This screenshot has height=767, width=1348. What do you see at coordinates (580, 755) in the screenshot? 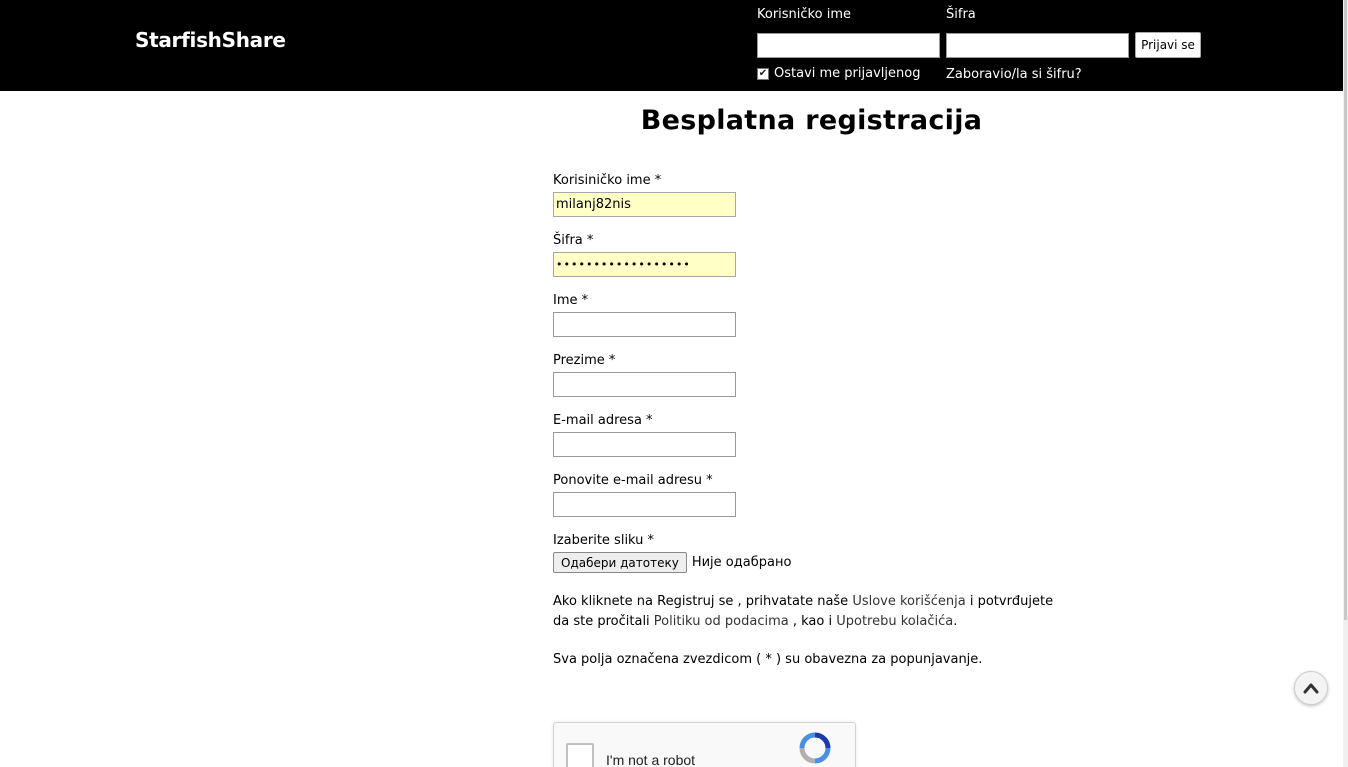
I see `recaptcha-checkbox` at bounding box center [580, 755].